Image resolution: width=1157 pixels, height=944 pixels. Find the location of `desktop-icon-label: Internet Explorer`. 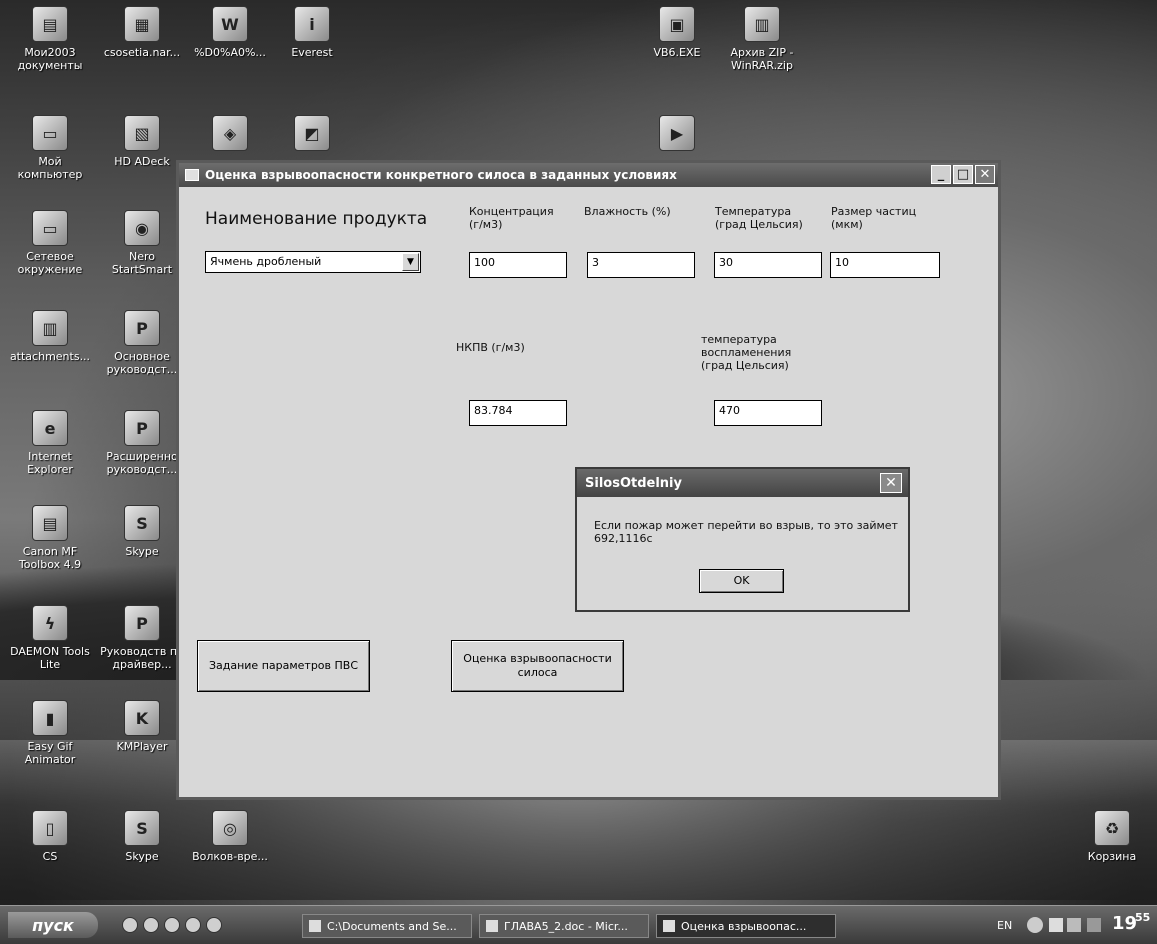

desktop-icon-label: Internet Explorer is located at coordinates (50, 463).